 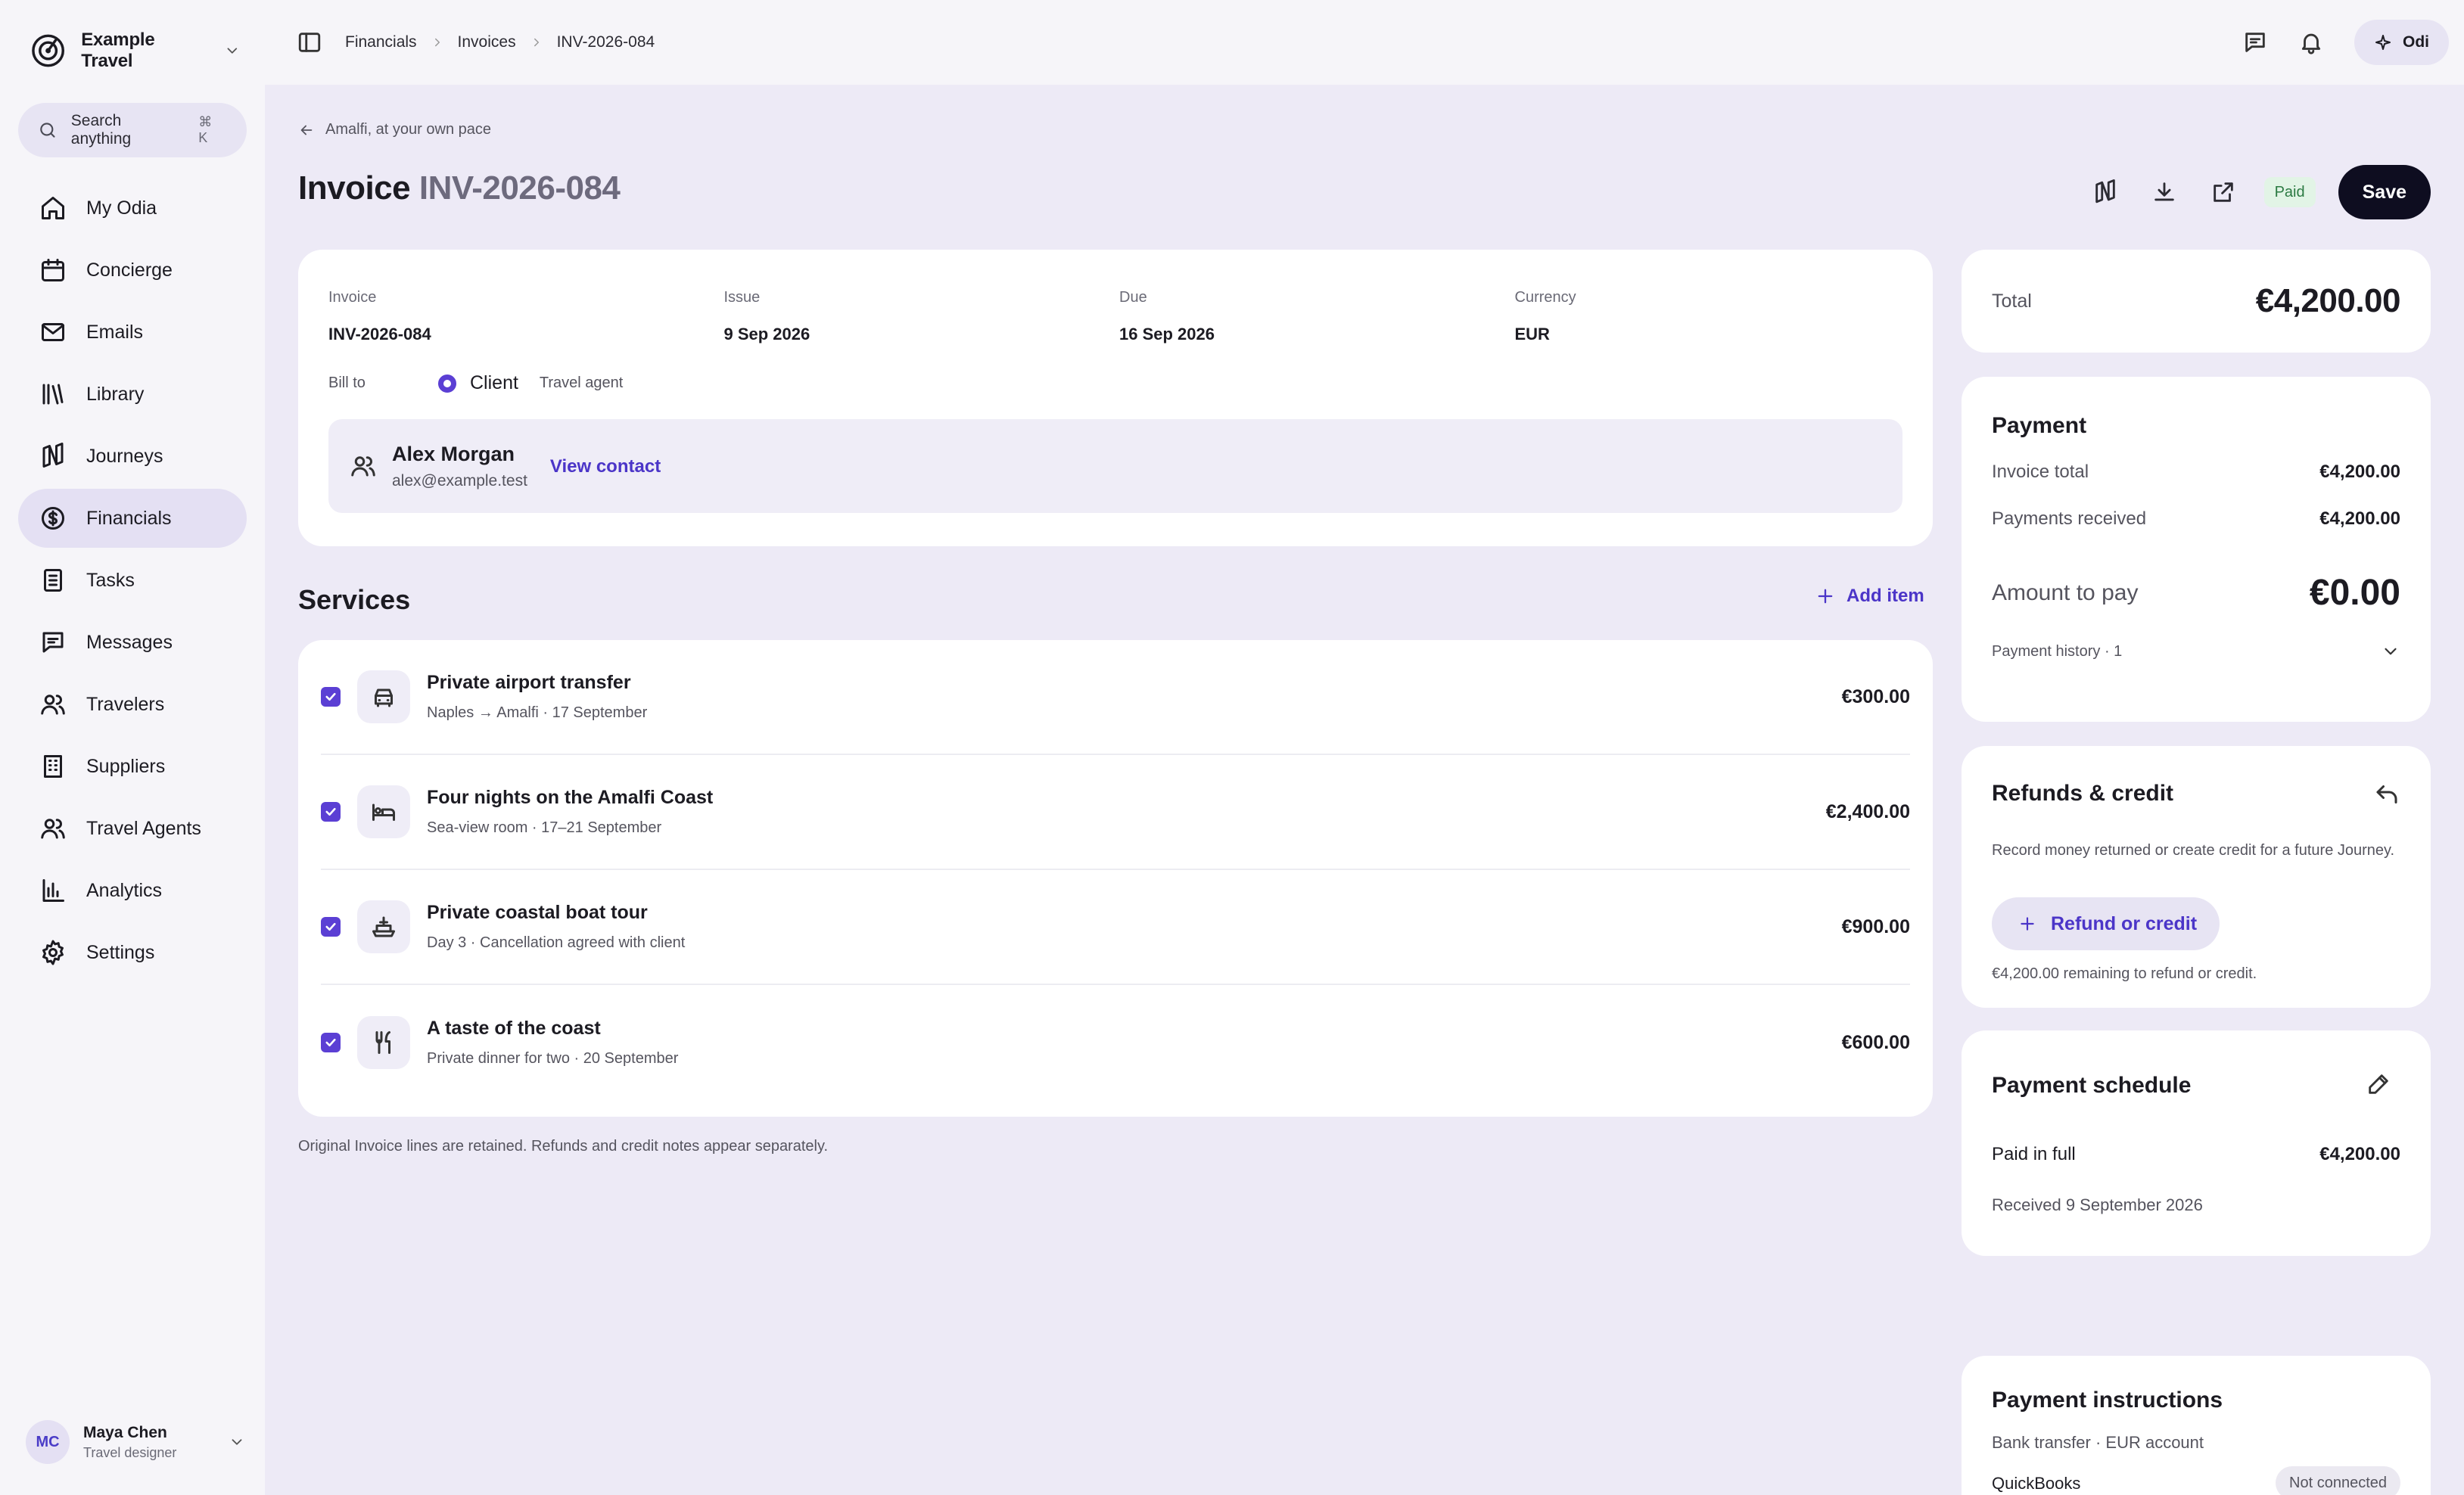 What do you see at coordinates (132, 828) in the screenshot?
I see `nav-item-travel-agents: Travel Agents` at bounding box center [132, 828].